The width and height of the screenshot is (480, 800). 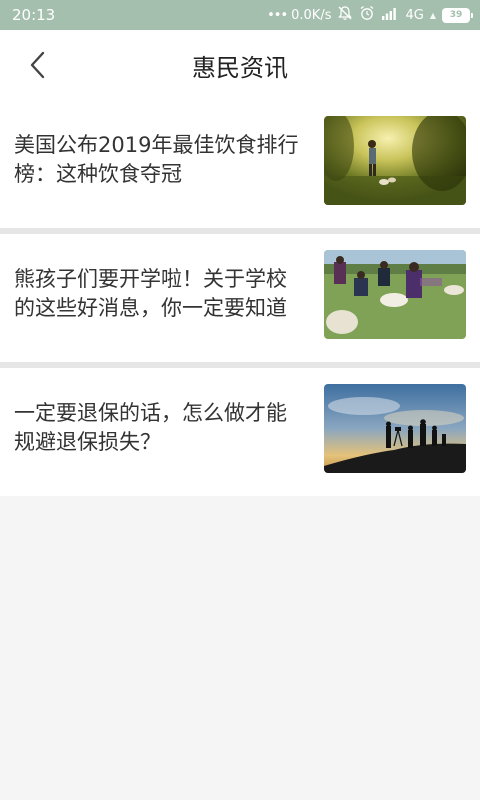 I want to click on header: 惠民资讯, so click(x=240, y=65).